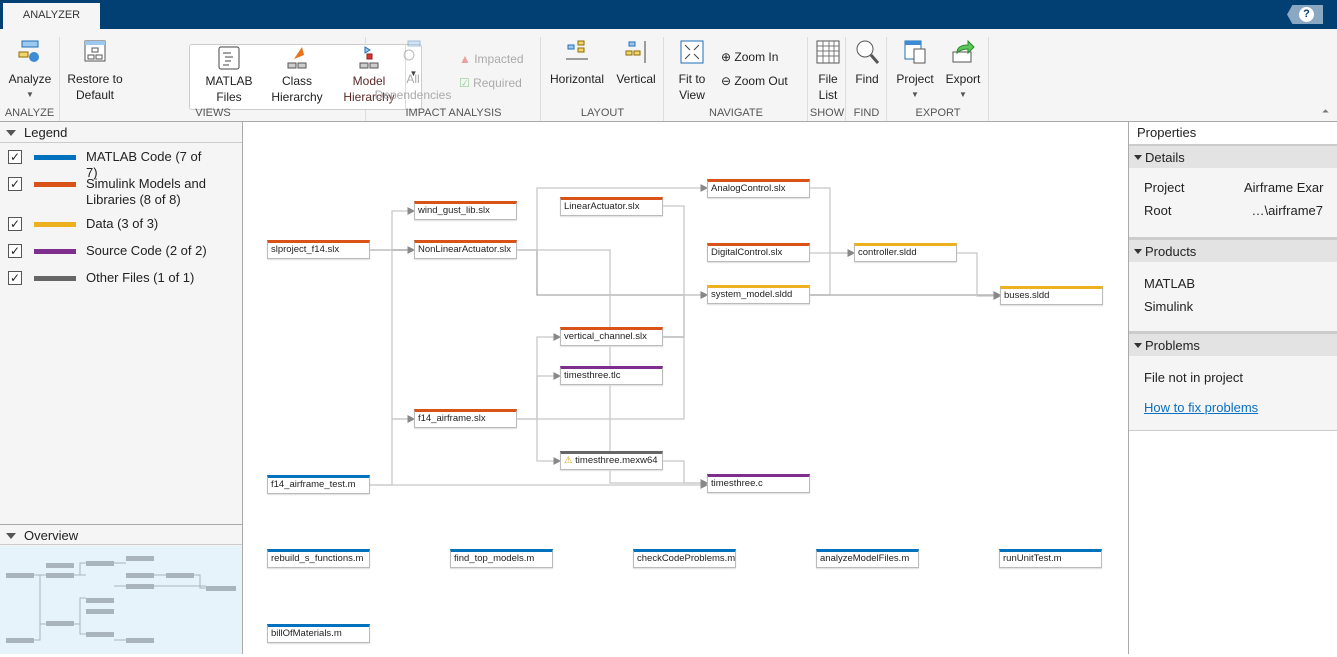  I want to click on graph-node: rebuild_s_functions.m, so click(318, 558).